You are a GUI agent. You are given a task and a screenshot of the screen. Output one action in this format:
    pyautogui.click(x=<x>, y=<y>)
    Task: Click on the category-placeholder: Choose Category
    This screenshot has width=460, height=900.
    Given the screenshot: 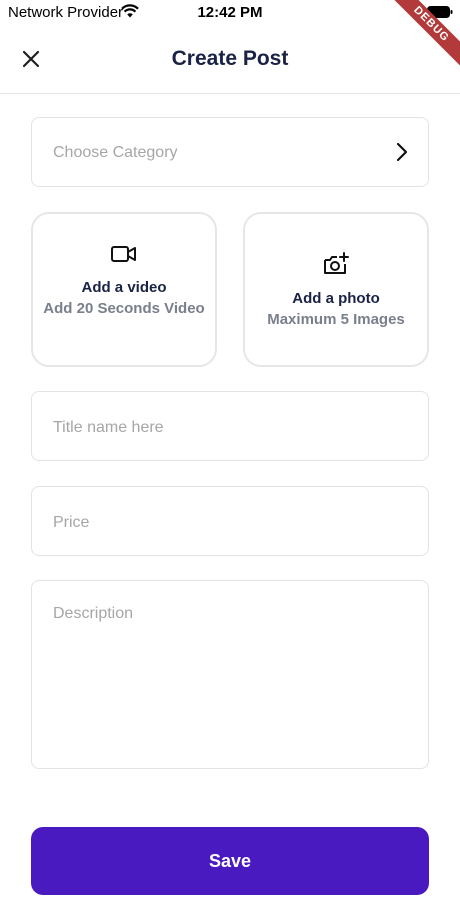 What is the action you would take?
    pyautogui.click(x=115, y=152)
    